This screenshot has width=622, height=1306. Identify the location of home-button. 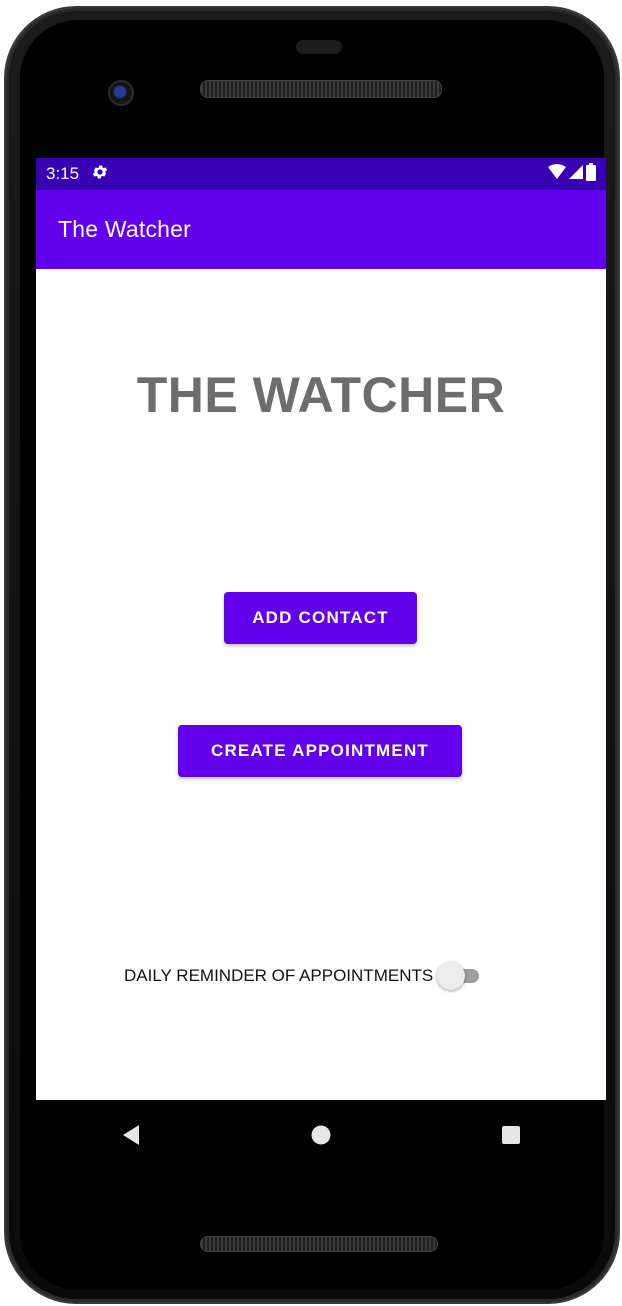
(321, 1135).